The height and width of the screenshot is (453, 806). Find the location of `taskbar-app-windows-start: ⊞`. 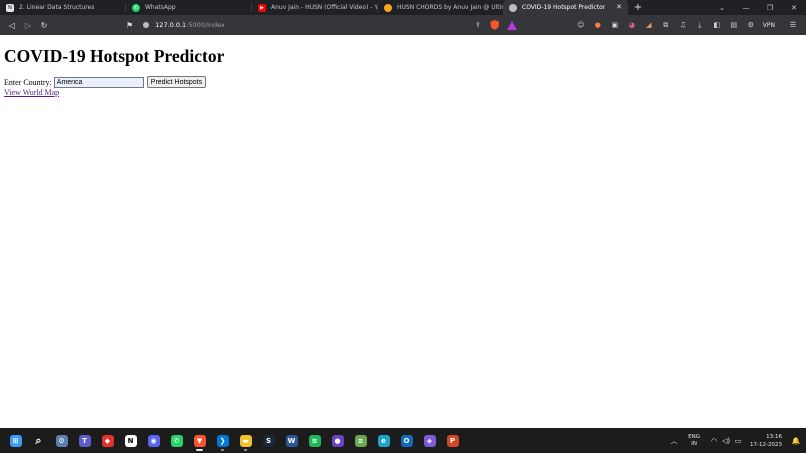

taskbar-app-windows-start: ⊞ is located at coordinates (15, 440).